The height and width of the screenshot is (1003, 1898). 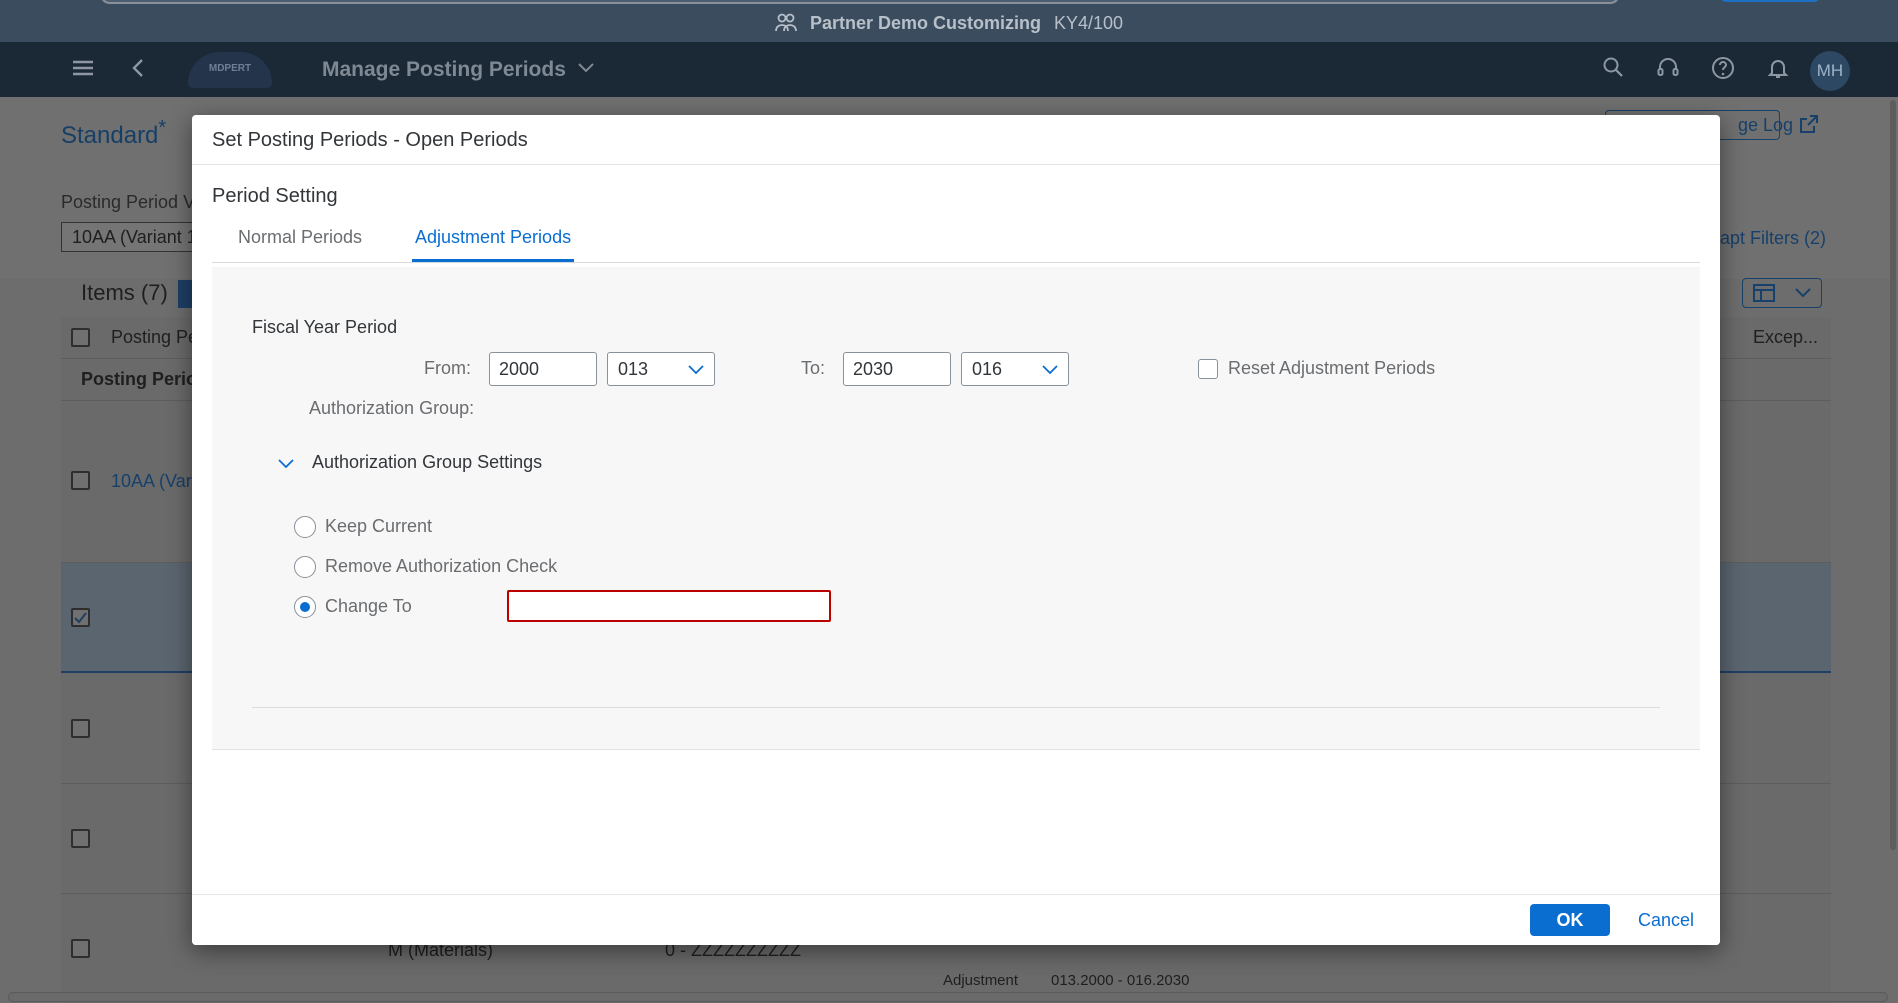 What do you see at coordinates (669, 606) in the screenshot?
I see `change-to-input` at bounding box center [669, 606].